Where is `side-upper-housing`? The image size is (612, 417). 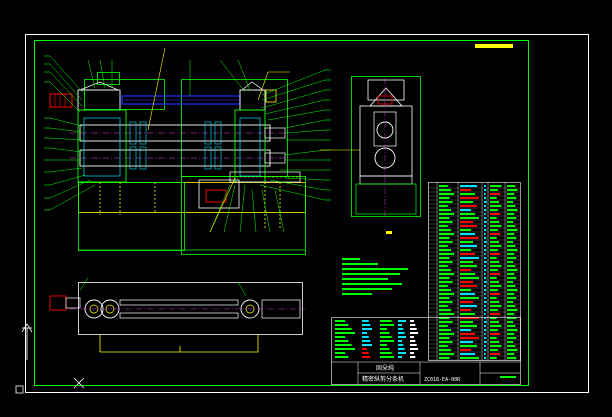 side-upper-housing is located at coordinates (386, 90).